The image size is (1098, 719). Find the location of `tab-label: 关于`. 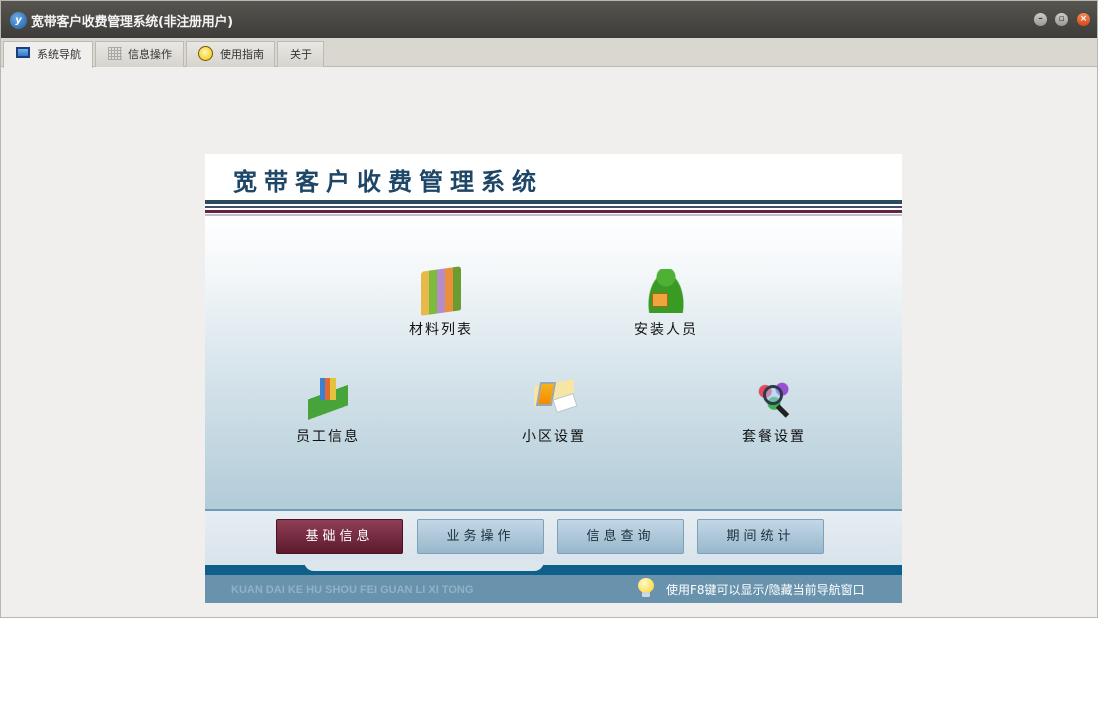

tab-label: 关于 is located at coordinates (301, 54).